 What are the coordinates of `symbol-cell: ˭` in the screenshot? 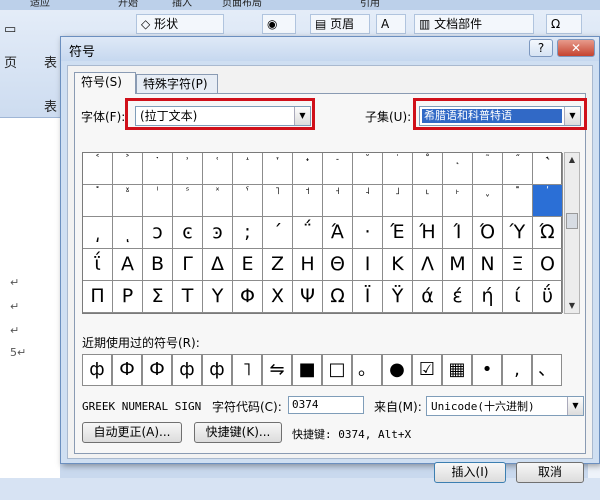 It's located at (518, 201).